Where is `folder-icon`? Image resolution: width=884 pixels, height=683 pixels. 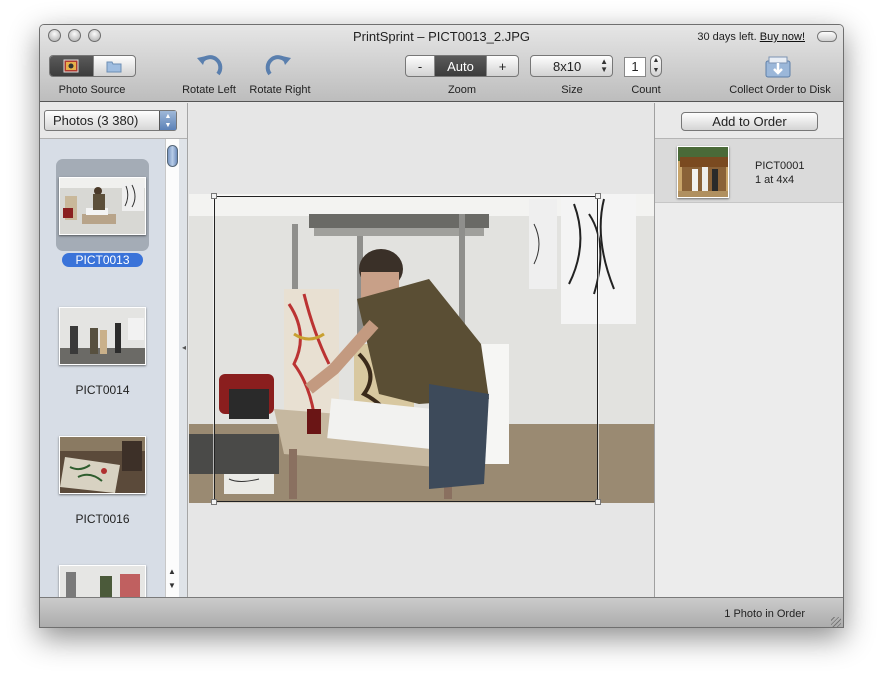
folder-icon is located at coordinates (114, 66).